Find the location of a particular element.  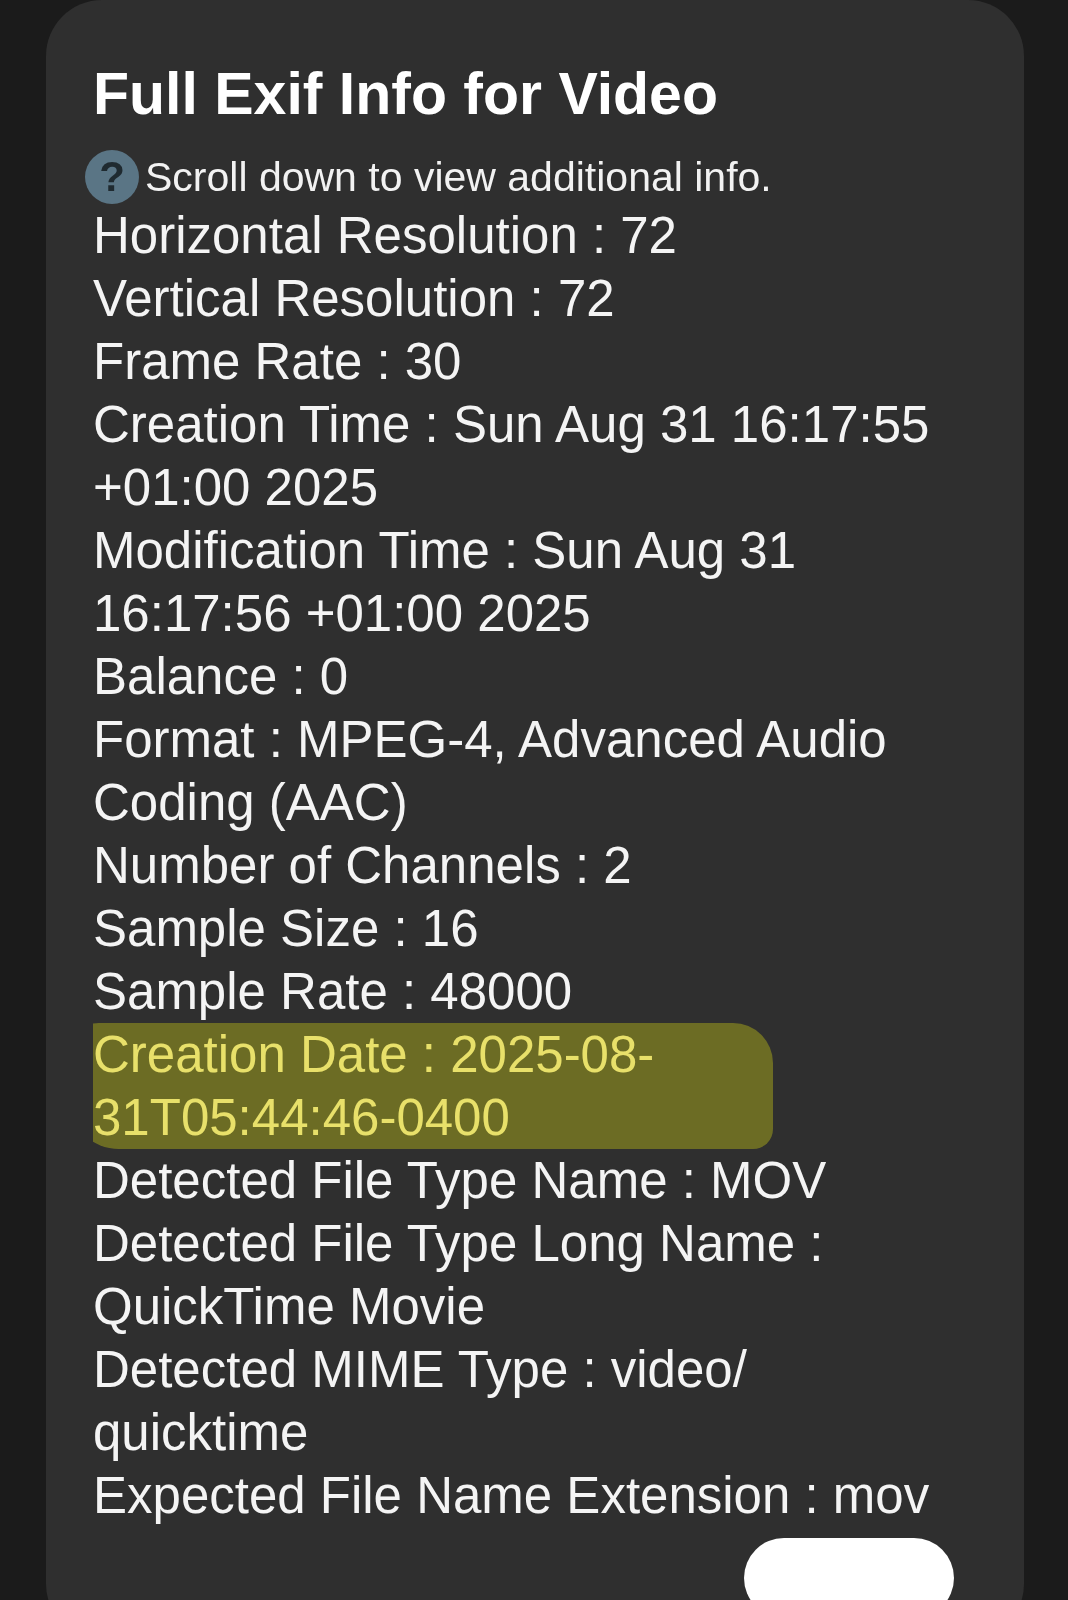

exif-entry: Frame Rate : 30 is located at coordinates (278, 362).